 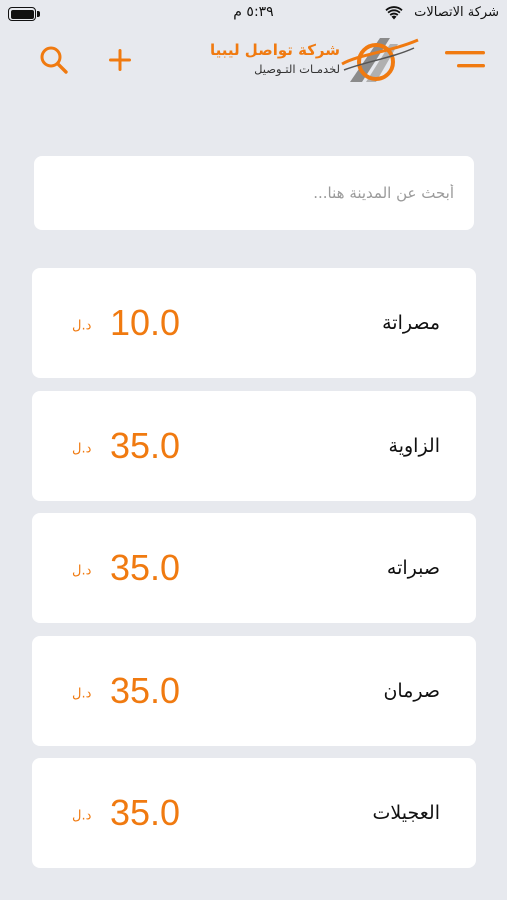 What do you see at coordinates (411, 323) in the screenshot?
I see `city-name: مصراتة` at bounding box center [411, 323].